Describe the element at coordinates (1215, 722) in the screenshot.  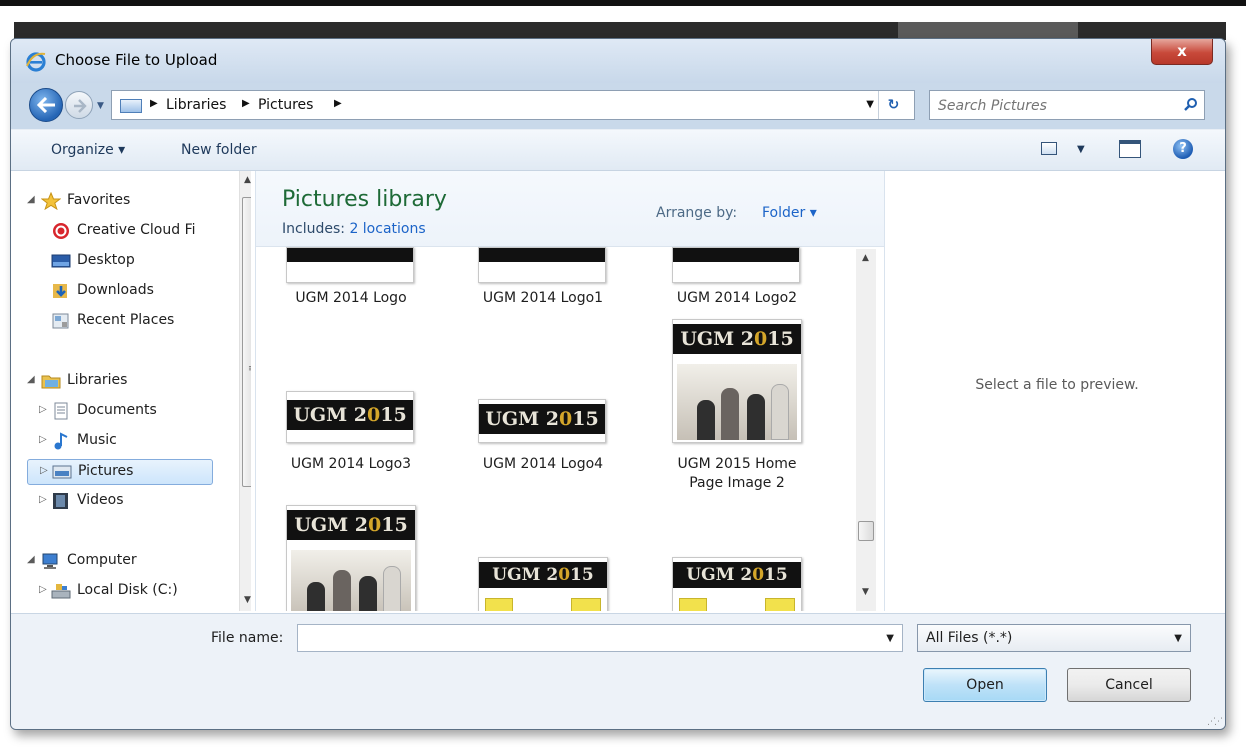
I see `resize-grip-icon: ⋰⋰` at that location.